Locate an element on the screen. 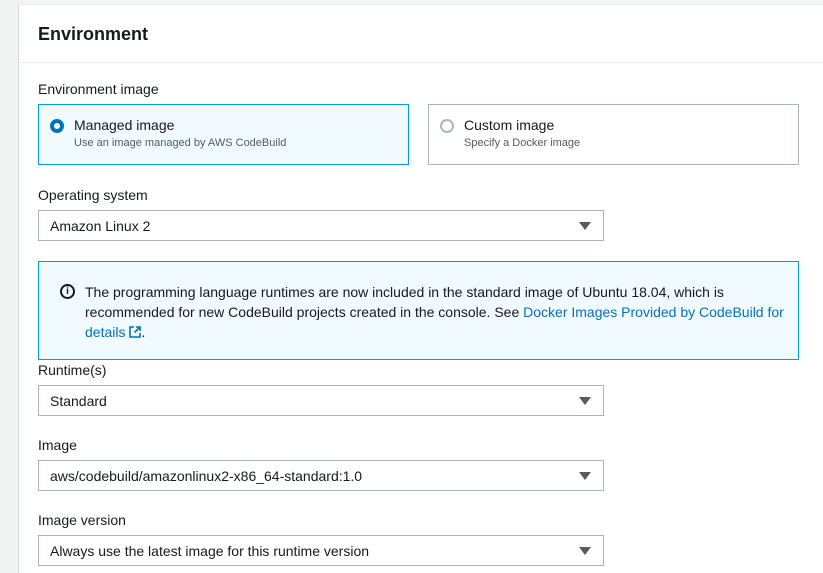  custom-image-option: Custom image Specify a Docker image is located at coordinates (613, 134).